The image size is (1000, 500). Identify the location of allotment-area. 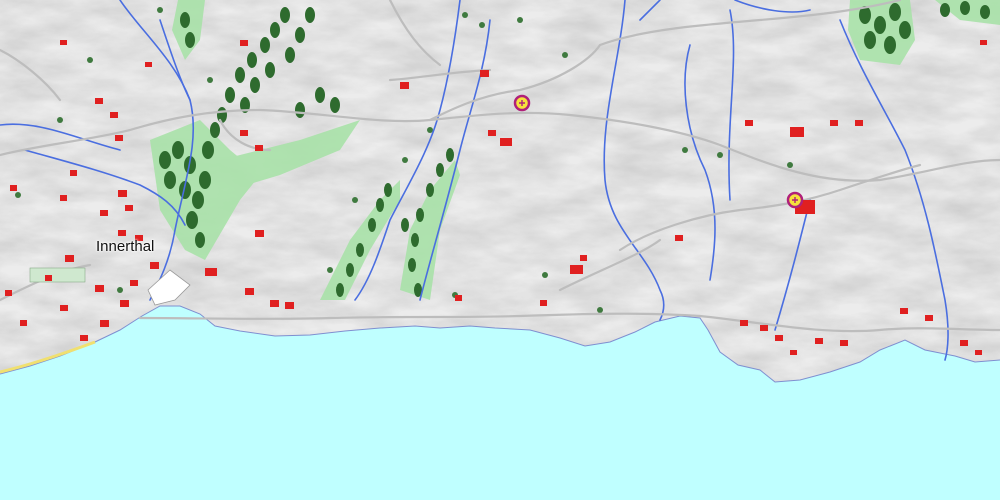
(57, 275).